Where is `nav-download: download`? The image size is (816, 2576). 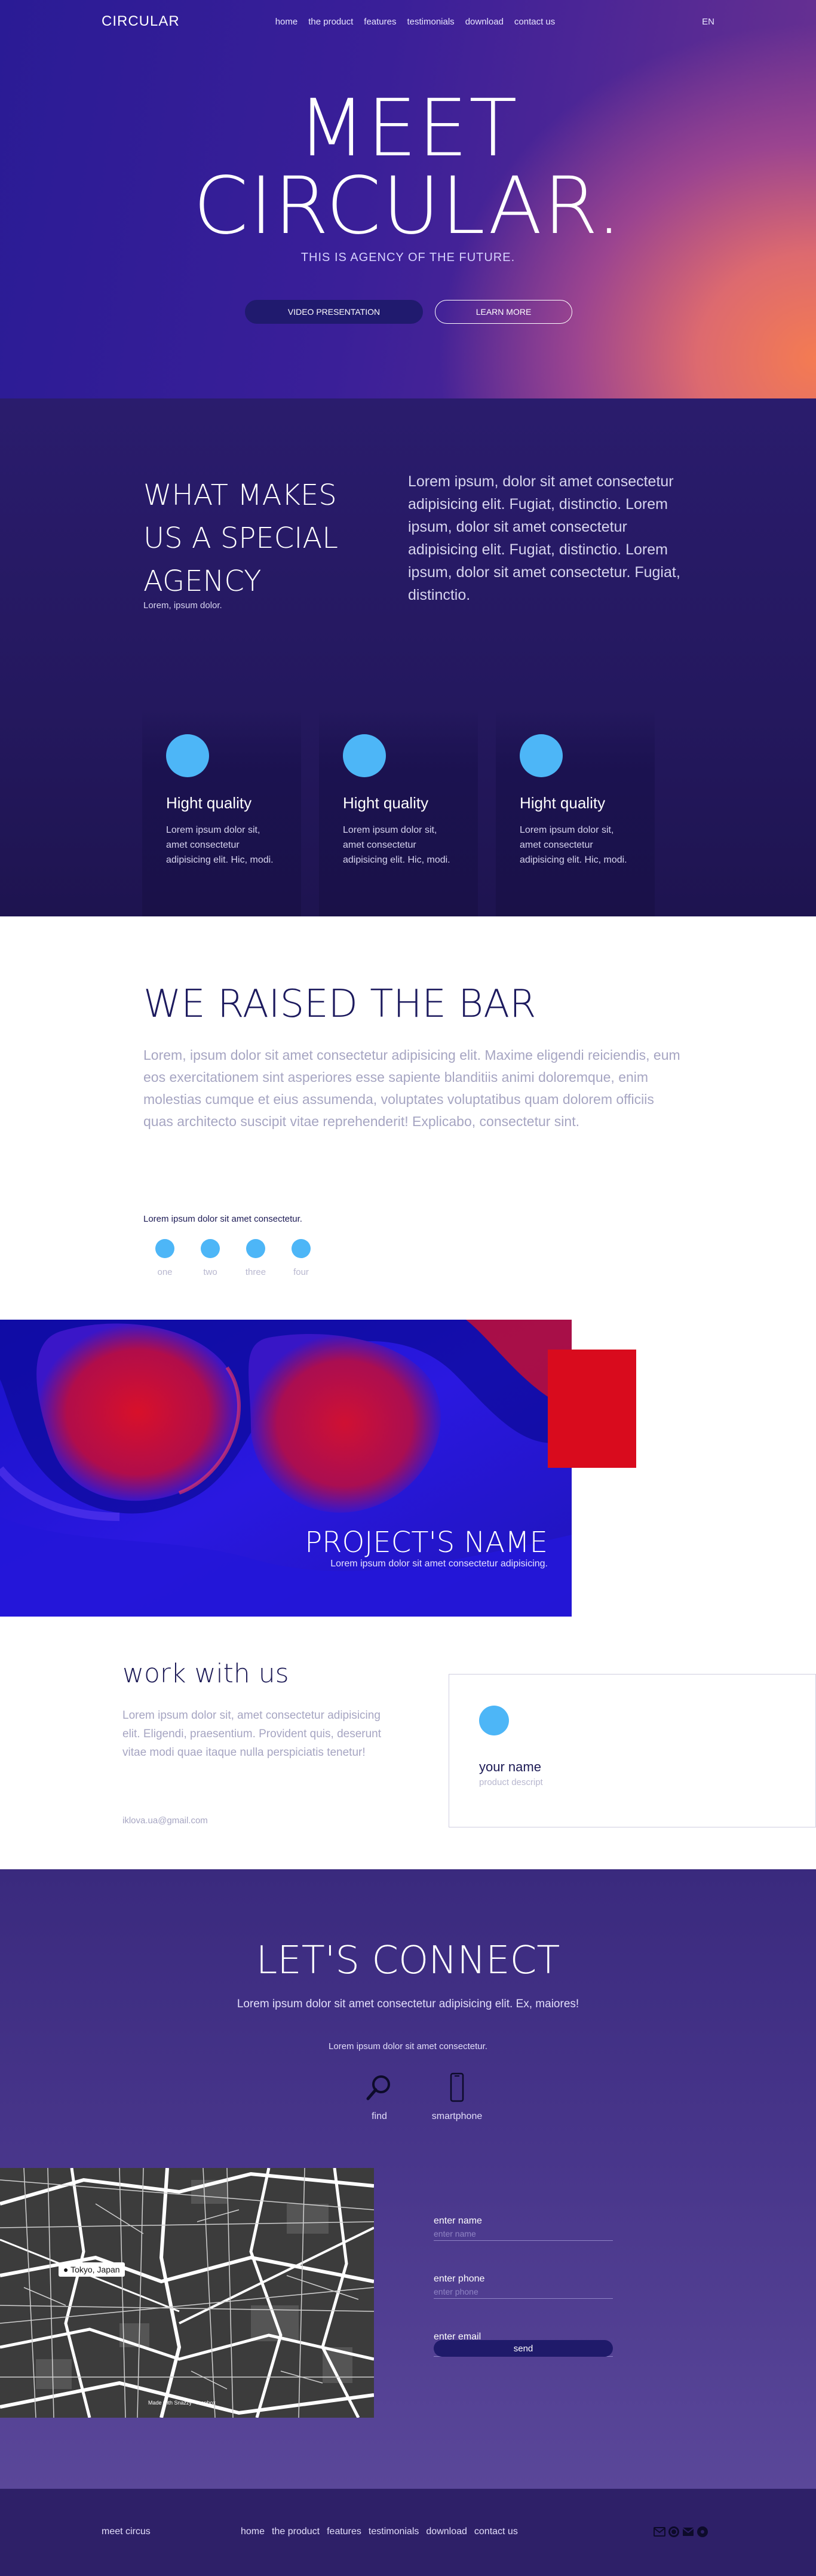 nav-download: download is located at coordinates (484, 22).